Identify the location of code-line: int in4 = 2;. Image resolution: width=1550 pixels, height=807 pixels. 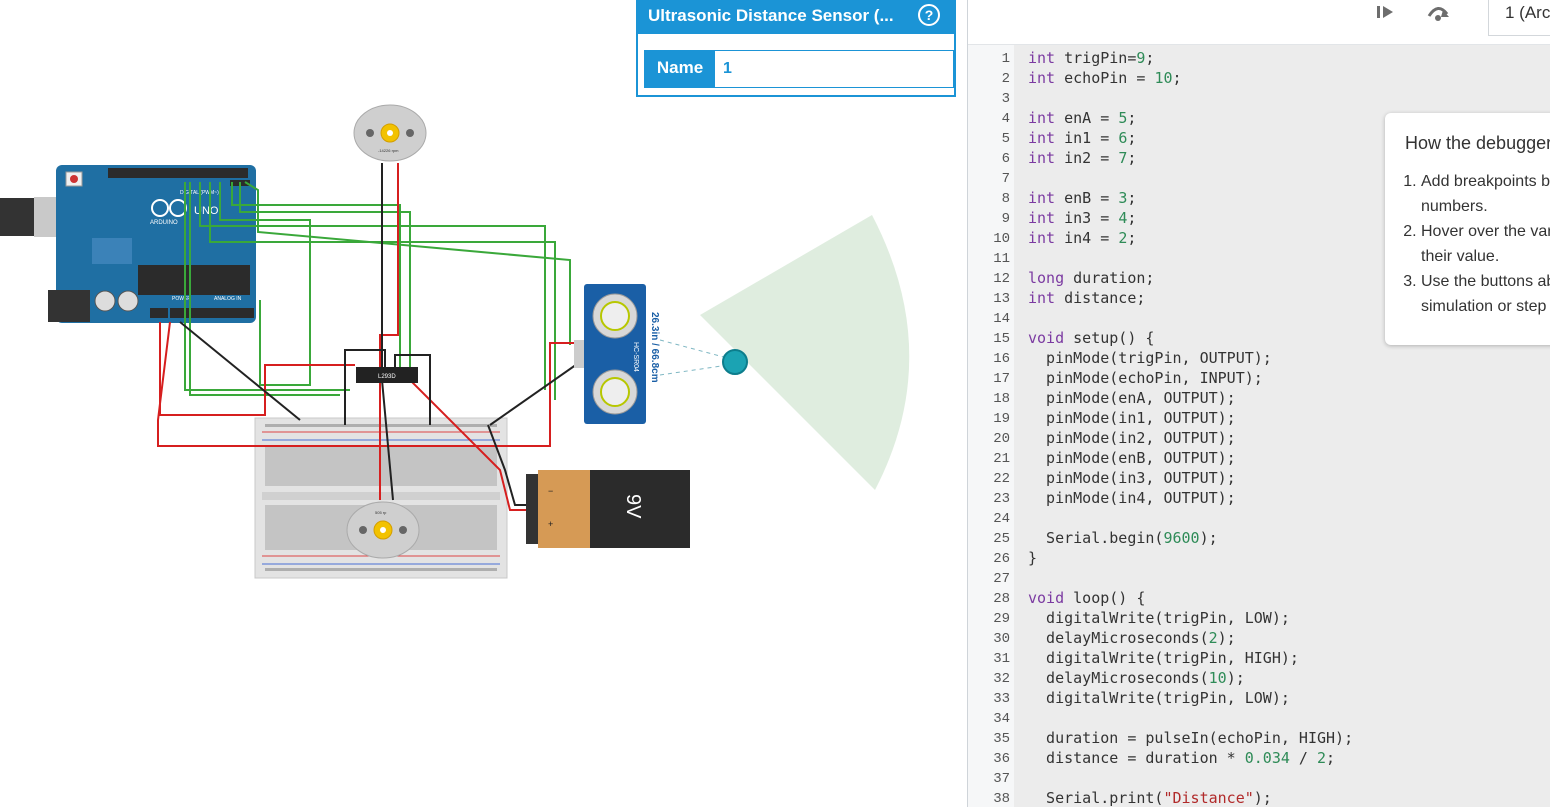
(1082, 238).